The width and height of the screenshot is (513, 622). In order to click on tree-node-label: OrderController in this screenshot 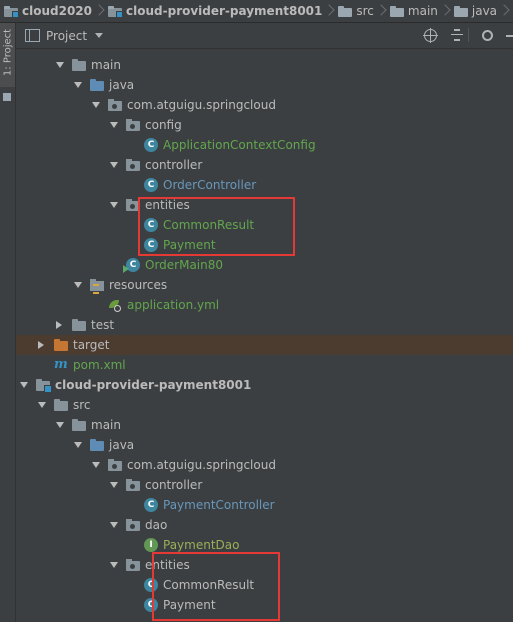, I will do `click(210, 185)`.